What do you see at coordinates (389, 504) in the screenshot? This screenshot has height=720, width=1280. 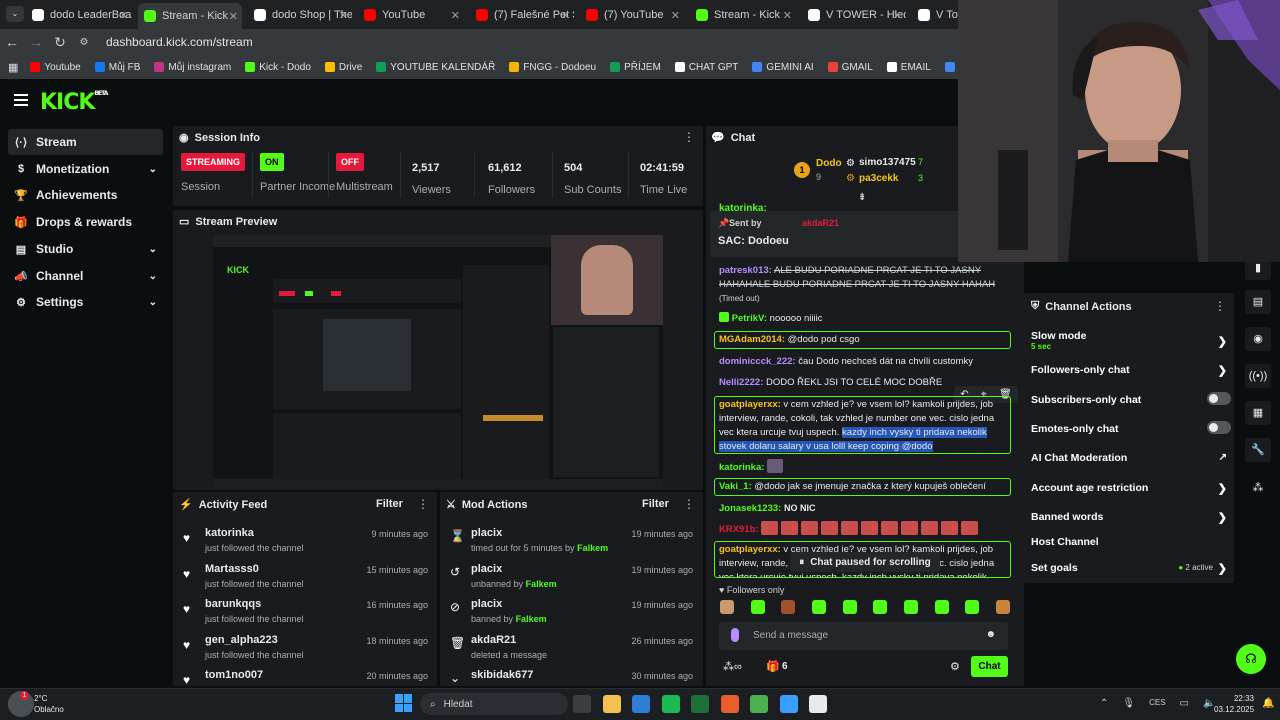 I see `activity-filter-button: Filter` at bounding box center [389, 504].